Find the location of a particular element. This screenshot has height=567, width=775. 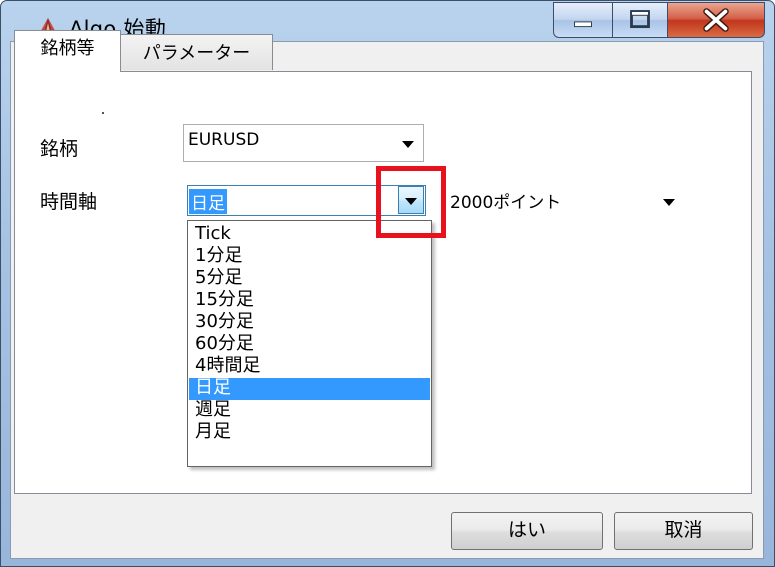

timeframe-option: 5分足 is located at coordinates (309, 279).